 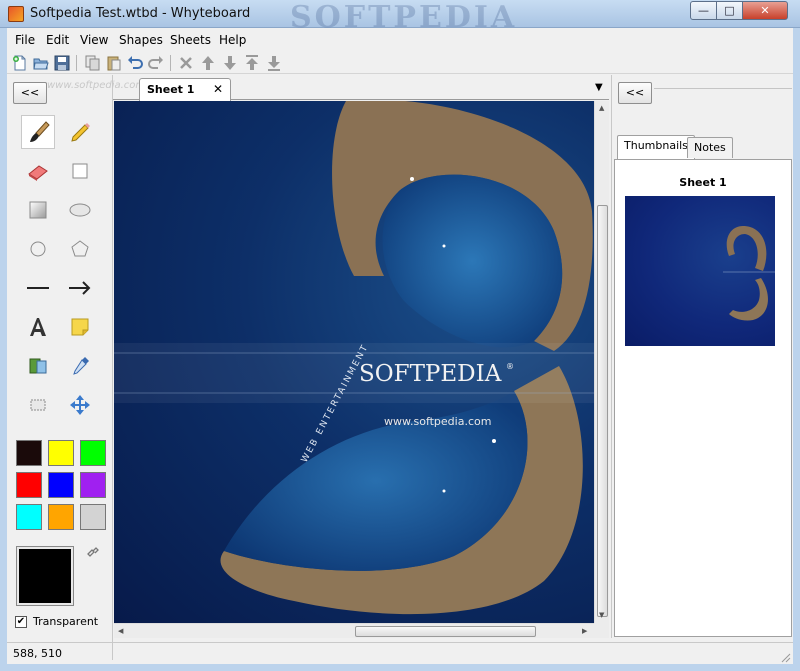 I want to click on rounded-rectangle-icon, so click(x=38, y=210).